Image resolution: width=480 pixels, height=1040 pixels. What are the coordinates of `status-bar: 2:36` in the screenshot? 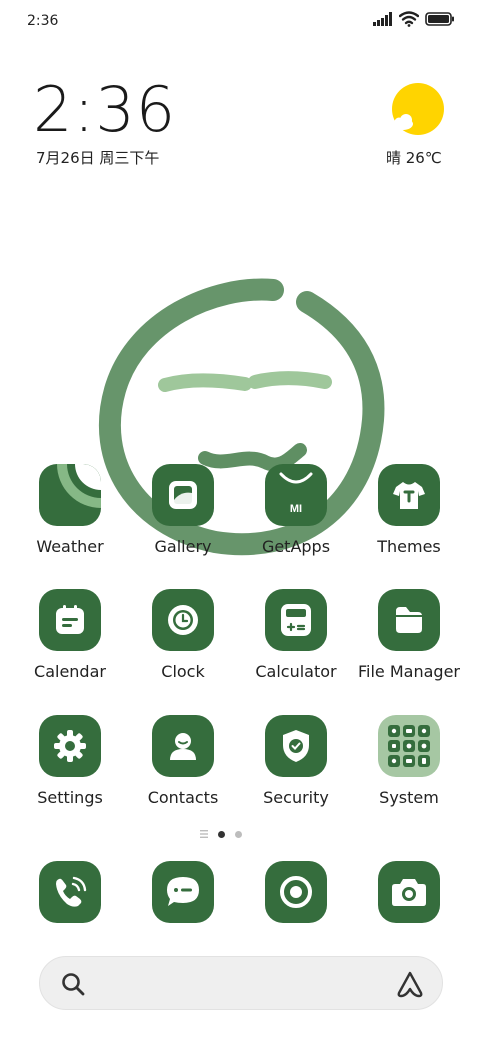 It's located at (240, 22).